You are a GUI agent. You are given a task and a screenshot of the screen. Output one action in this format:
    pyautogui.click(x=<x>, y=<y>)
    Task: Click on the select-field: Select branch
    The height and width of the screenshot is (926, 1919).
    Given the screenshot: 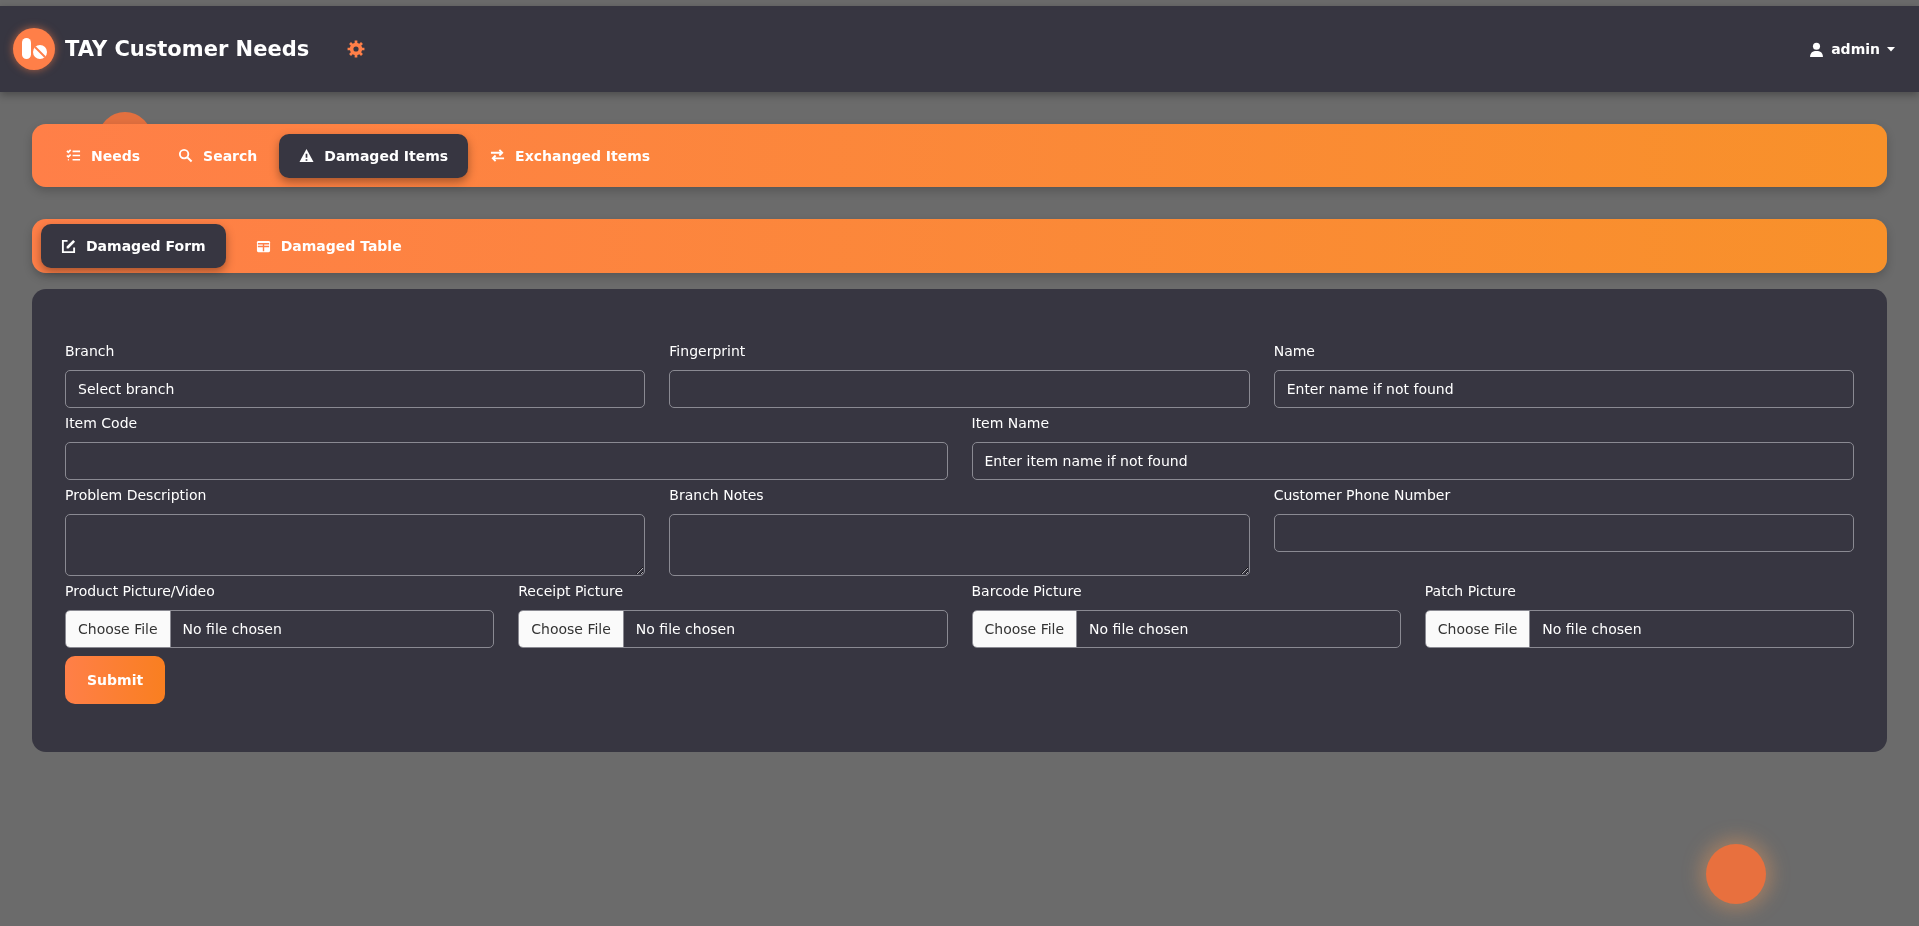 What is the action you would take?
    pyautogui.click(x=355, y=389)
    